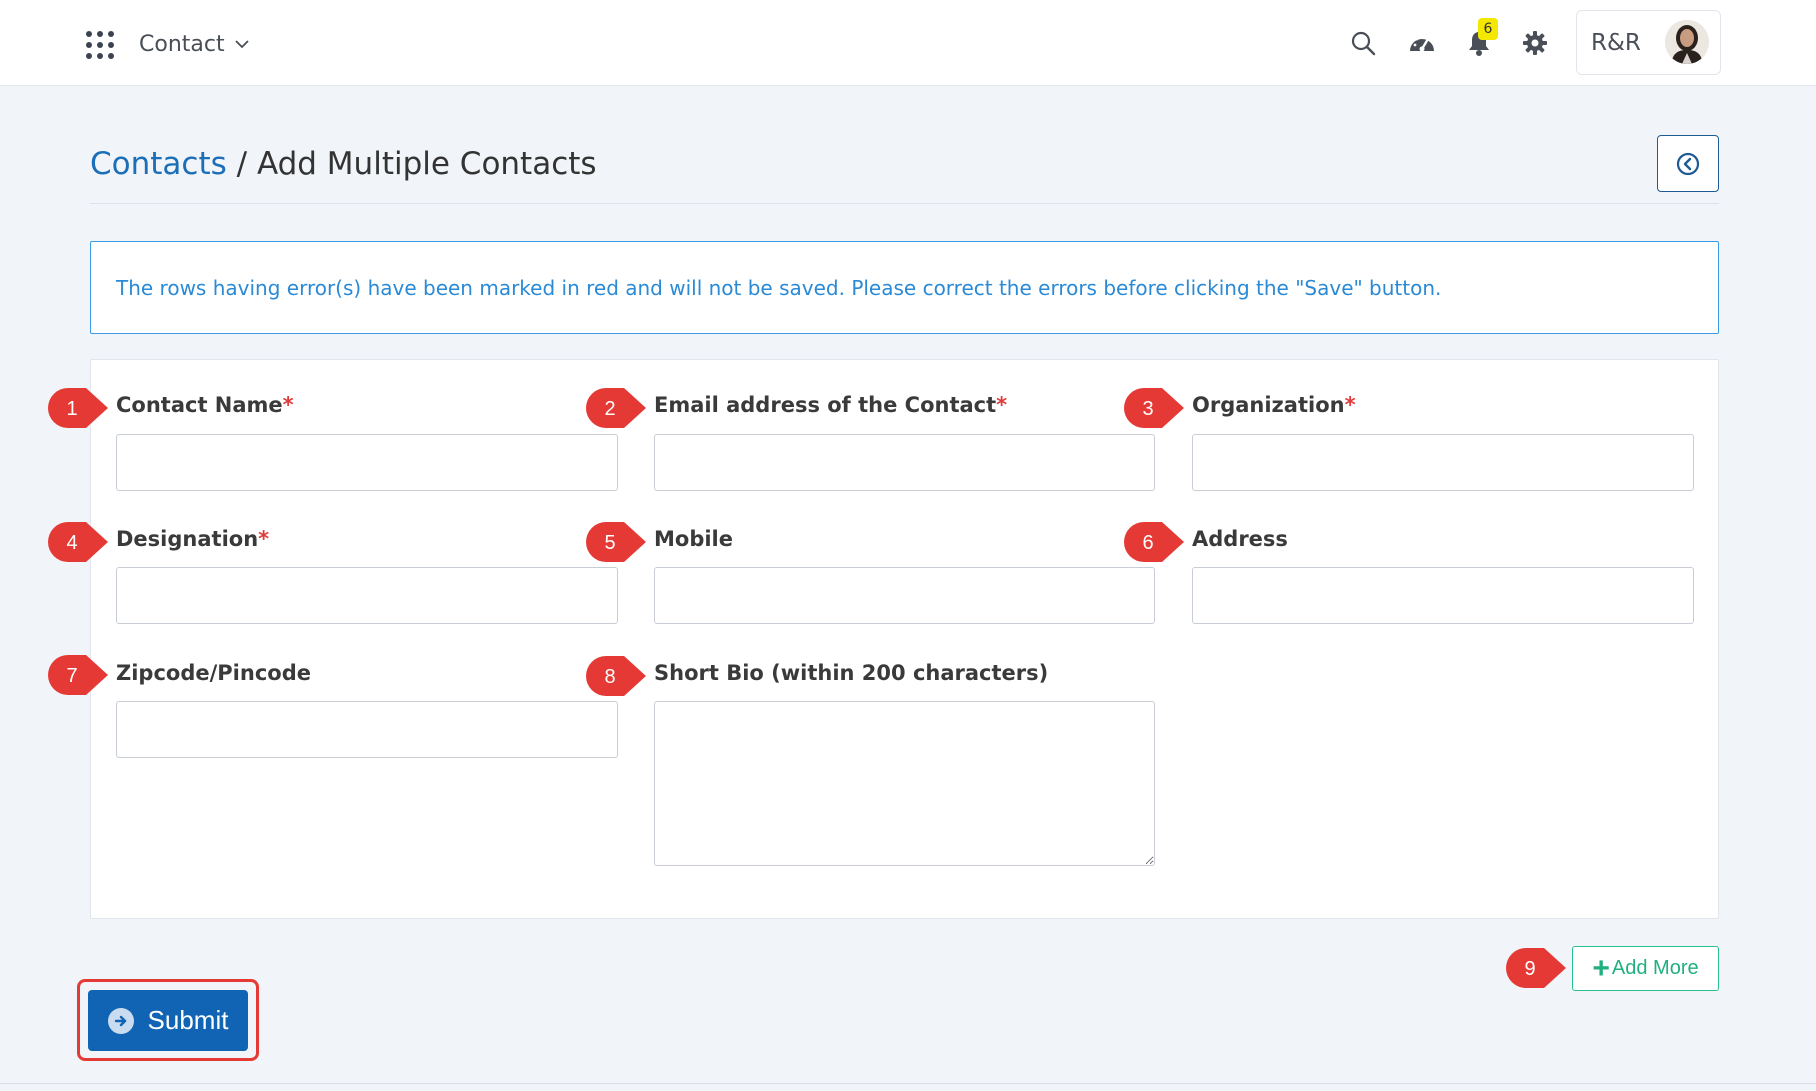 This screenshot has height=1091, width=1816. Describe the element at coordinates (1687, 42) in the screenshot. I see `avatar` at that location.